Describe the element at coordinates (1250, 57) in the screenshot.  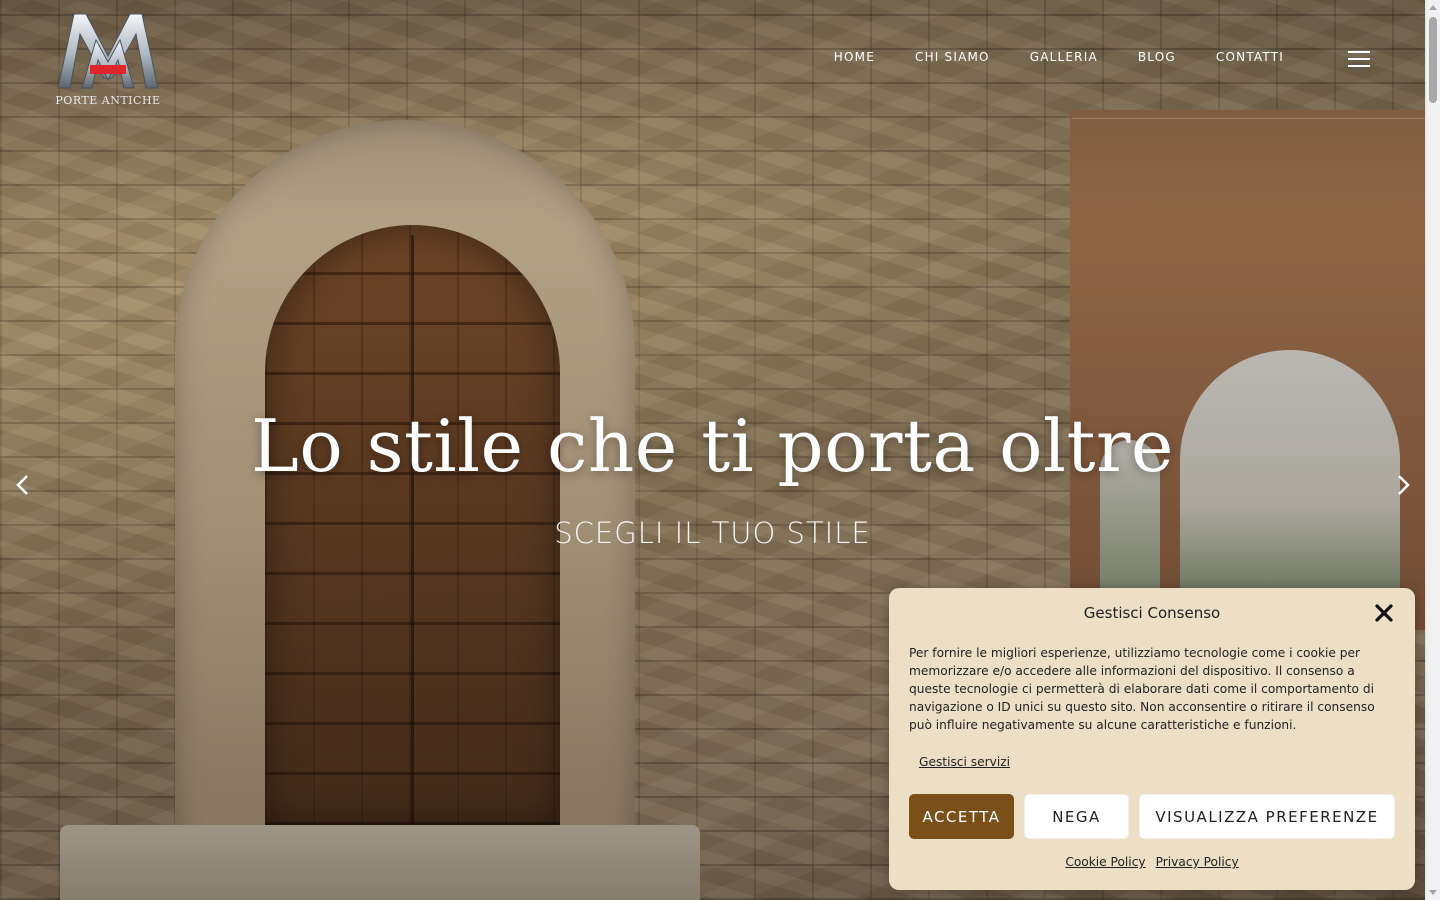
I see `nav-contatti: CONTATTI` at that location.